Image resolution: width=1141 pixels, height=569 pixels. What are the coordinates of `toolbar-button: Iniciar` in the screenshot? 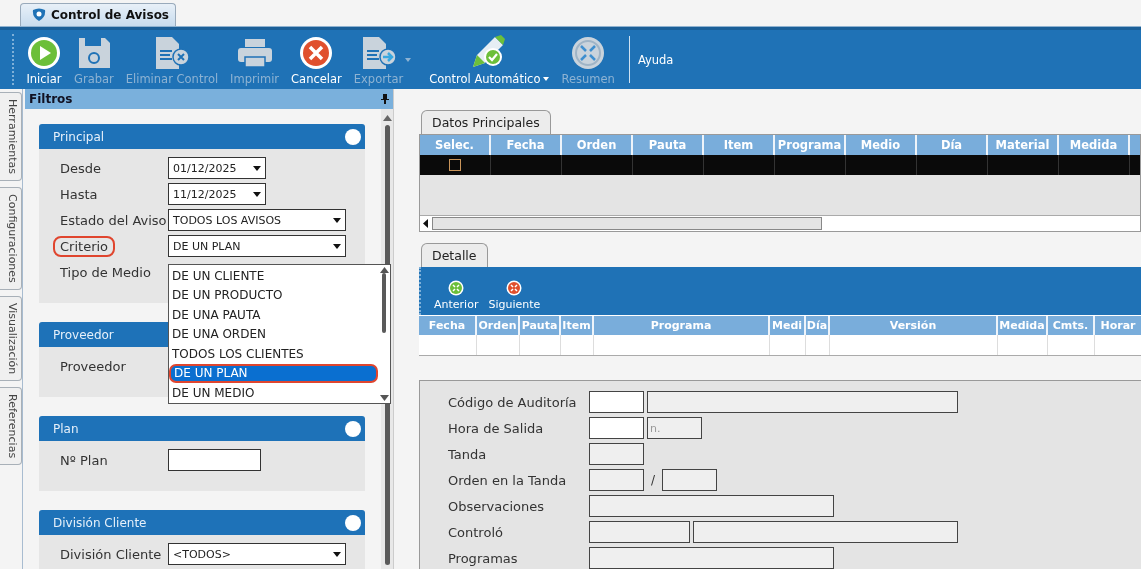 It's located at (44, 59).